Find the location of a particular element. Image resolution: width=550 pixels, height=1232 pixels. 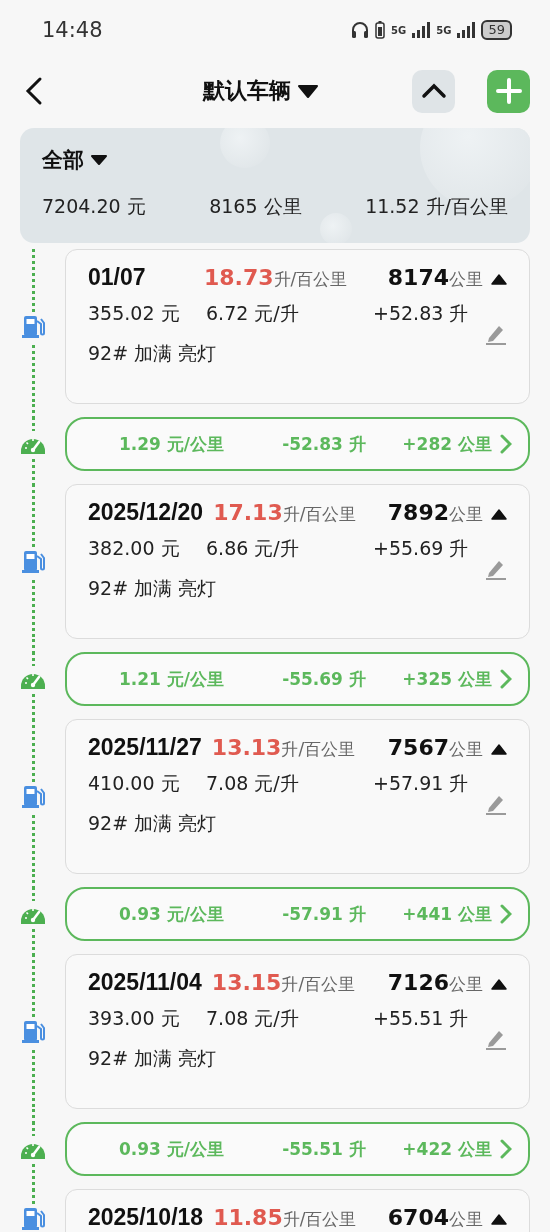

cost-per-km: 1.29 元/公里 is located at coordinates (171, 444).